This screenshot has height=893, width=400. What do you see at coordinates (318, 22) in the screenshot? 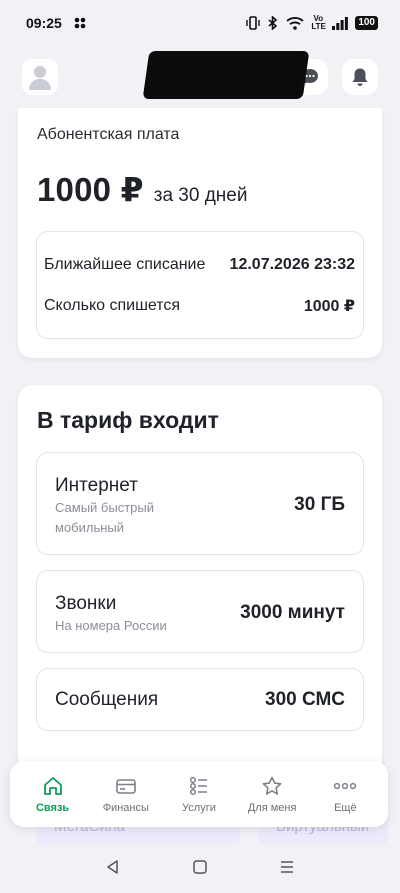
I see `volte-badge: Vo LTE` at bounding box center [318, 22].